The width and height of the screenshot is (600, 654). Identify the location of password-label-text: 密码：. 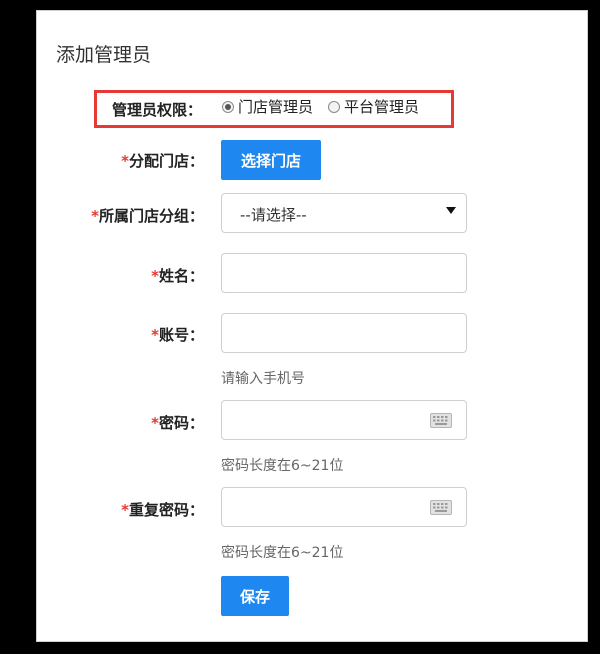
(181, 423).